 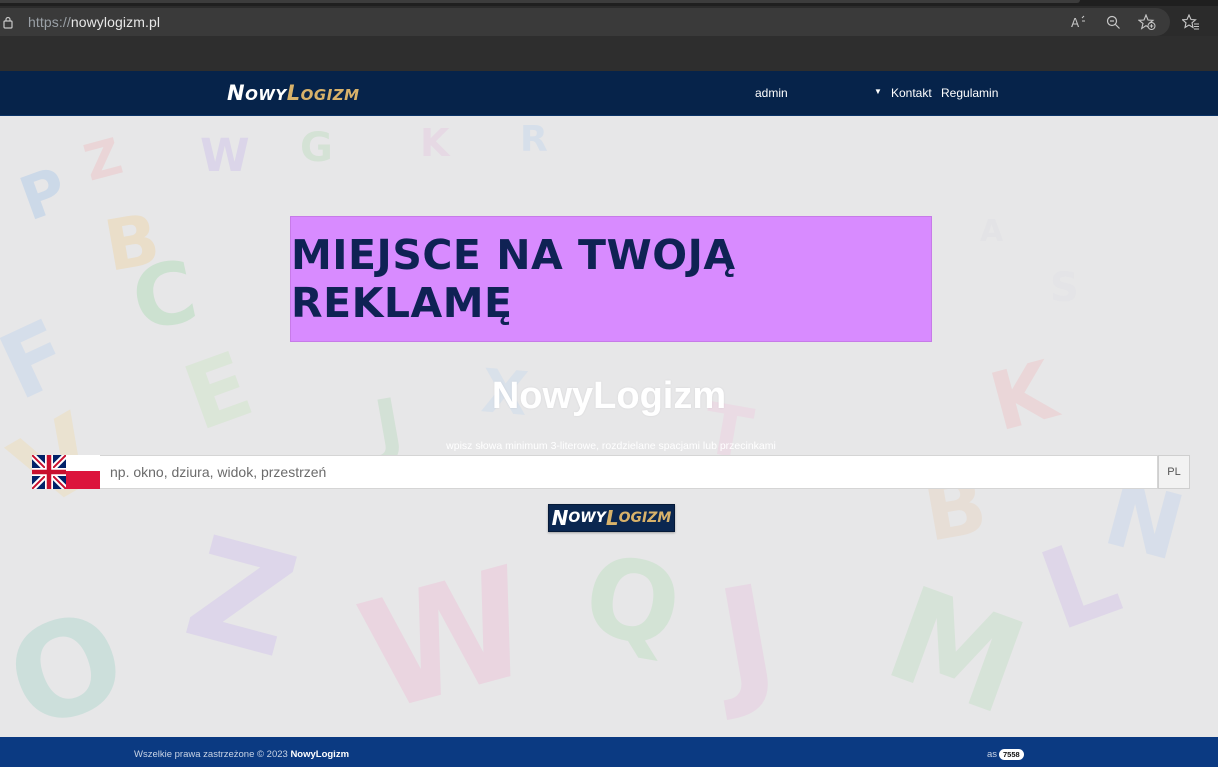 What do you see at coordinates (1075, 22) in the screenshot?
I see `svg-text: A` at bounding box center [1075, 22].